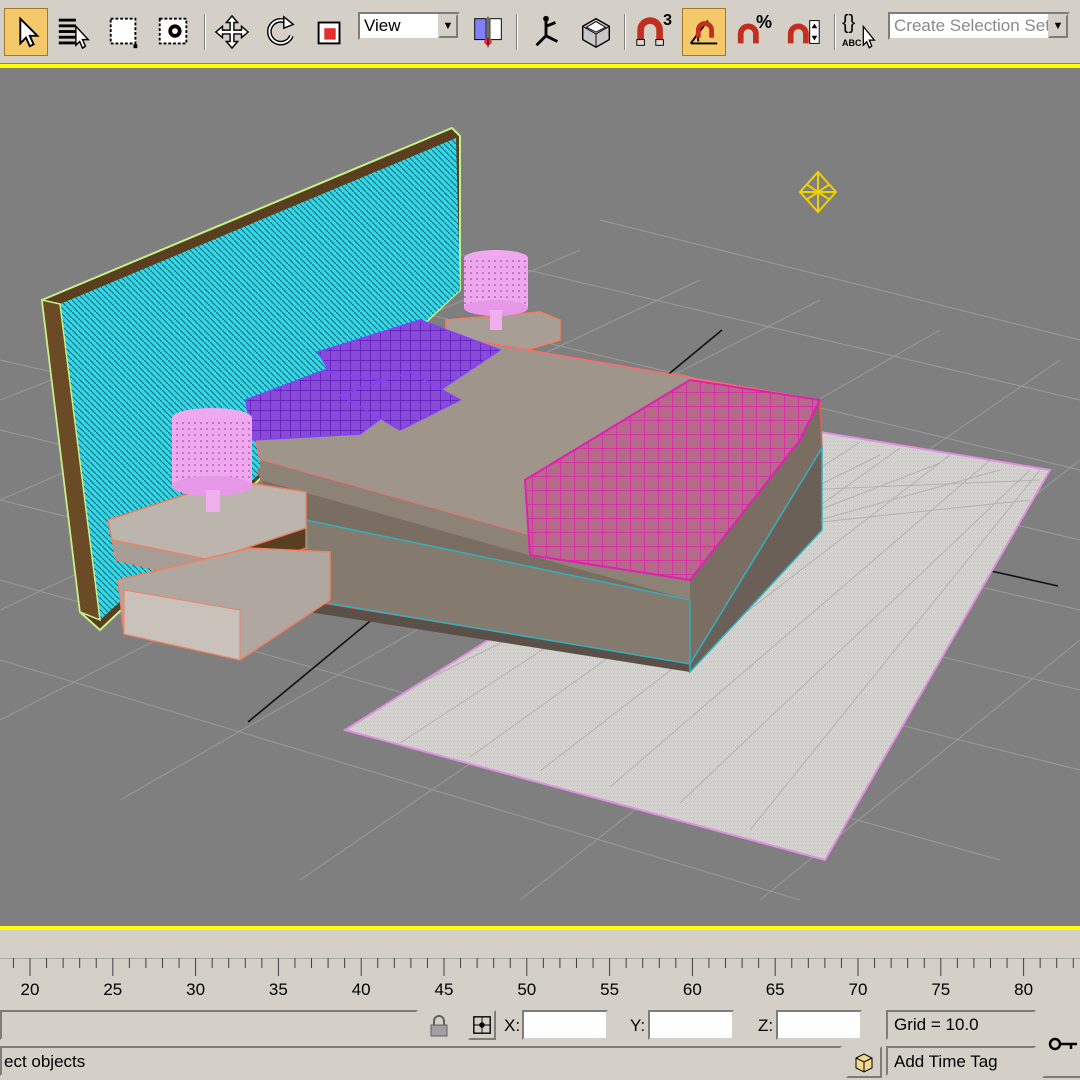 This screenshot has width=1080, height=1080. I want to click on grid-size-display: Grid = 10.0, so click(961, 1025).